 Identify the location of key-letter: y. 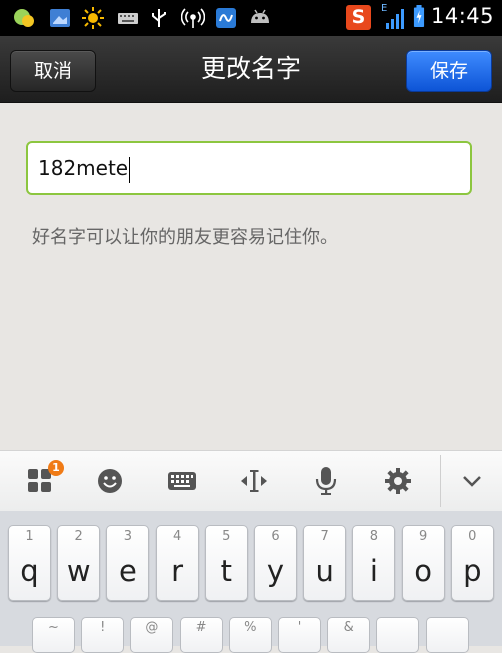
(275, 571).